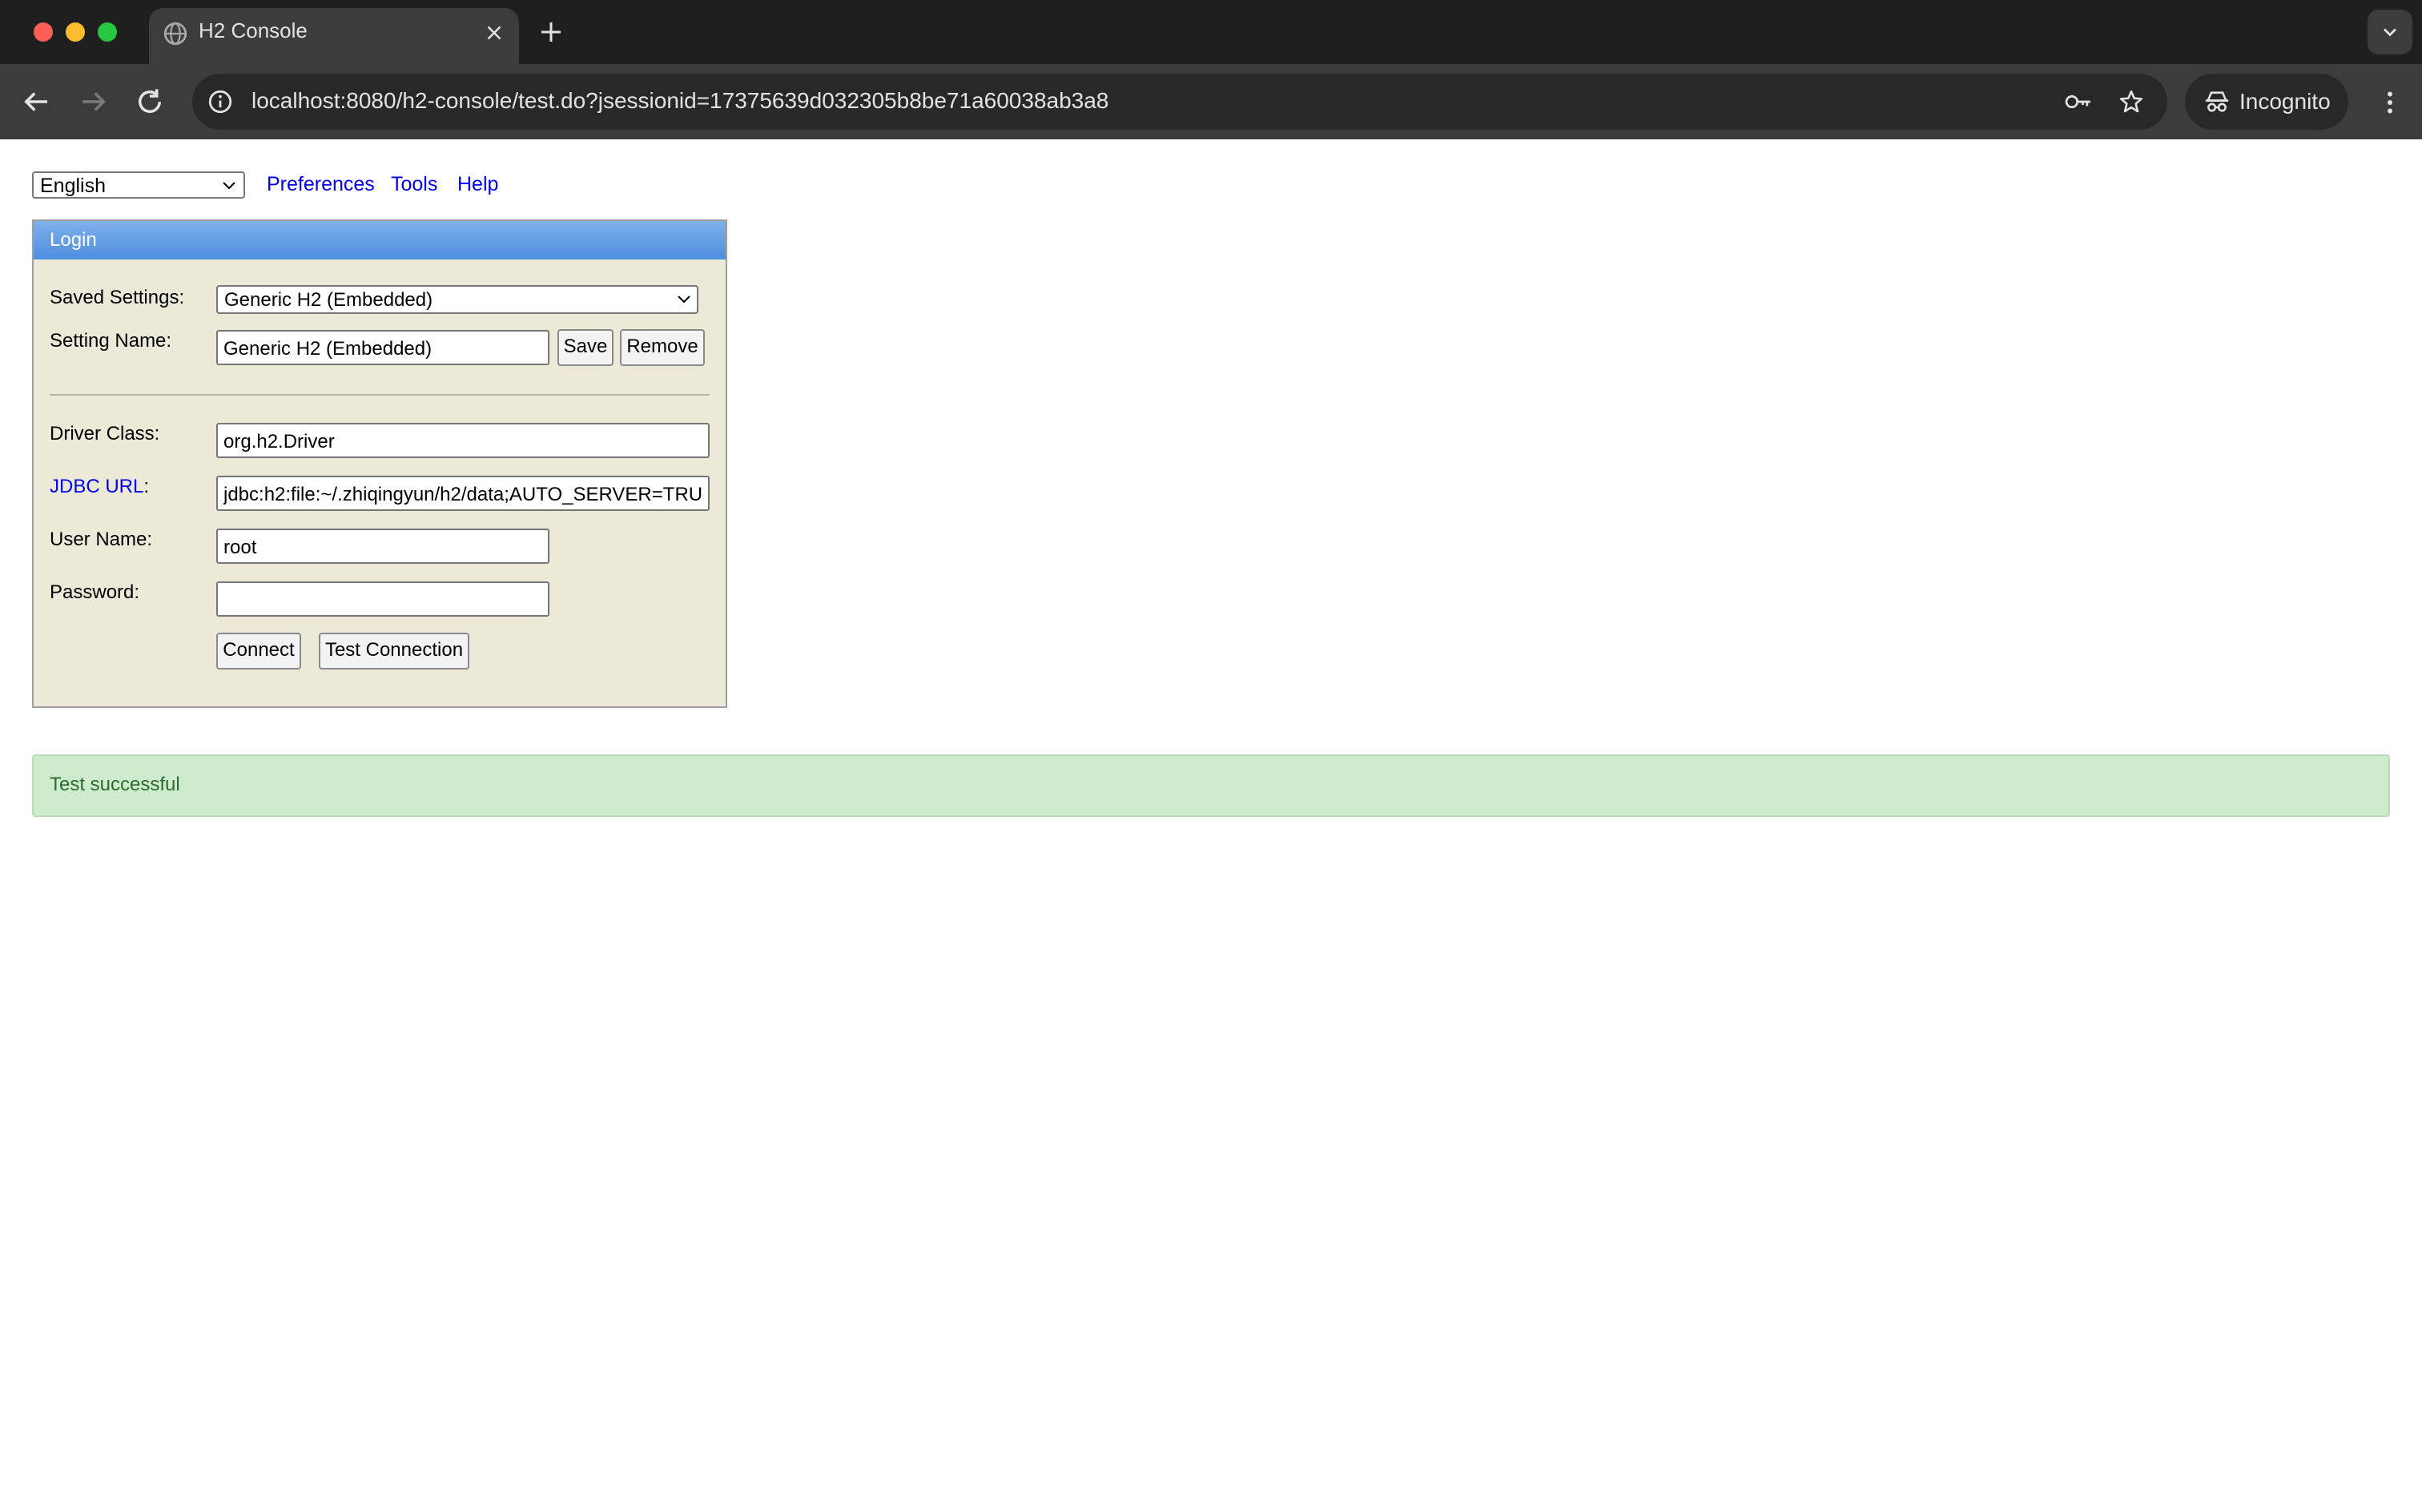  Describe the element at coordinates (382, 546) in the screenshot. I see `user-name-input: root` at that location.